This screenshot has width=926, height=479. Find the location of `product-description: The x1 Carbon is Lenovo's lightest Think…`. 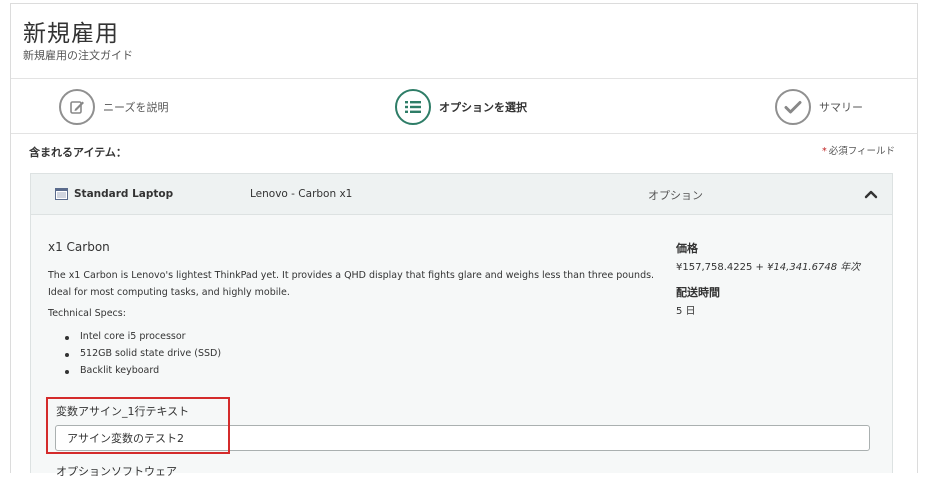

product-description: The x1 Carbon is Lenovo's lightest Think… is located at coordinates (351, 284).